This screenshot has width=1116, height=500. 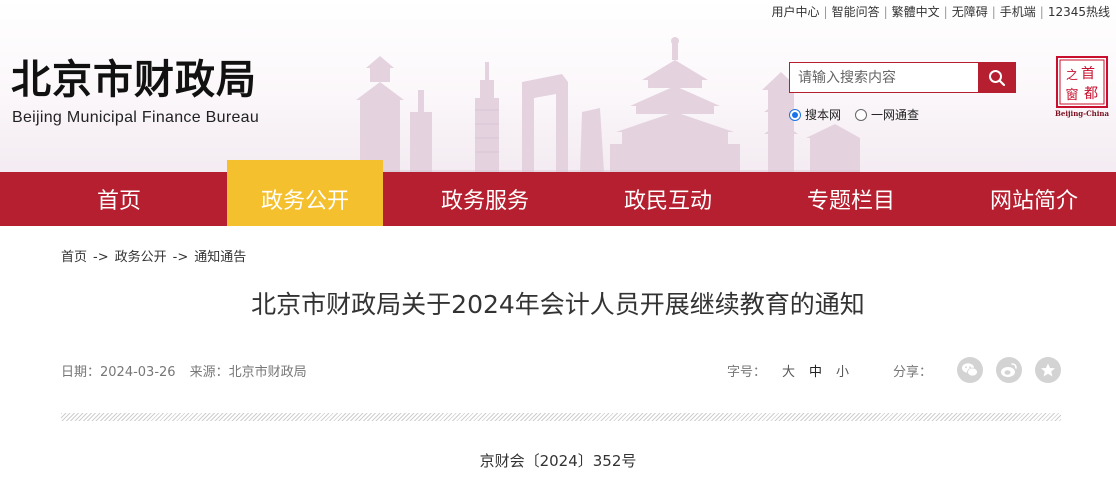 What do you see at coordinates (209, 372) in the screenshot?
I see `source-label: 来源：` at bounding box center [209, 372].